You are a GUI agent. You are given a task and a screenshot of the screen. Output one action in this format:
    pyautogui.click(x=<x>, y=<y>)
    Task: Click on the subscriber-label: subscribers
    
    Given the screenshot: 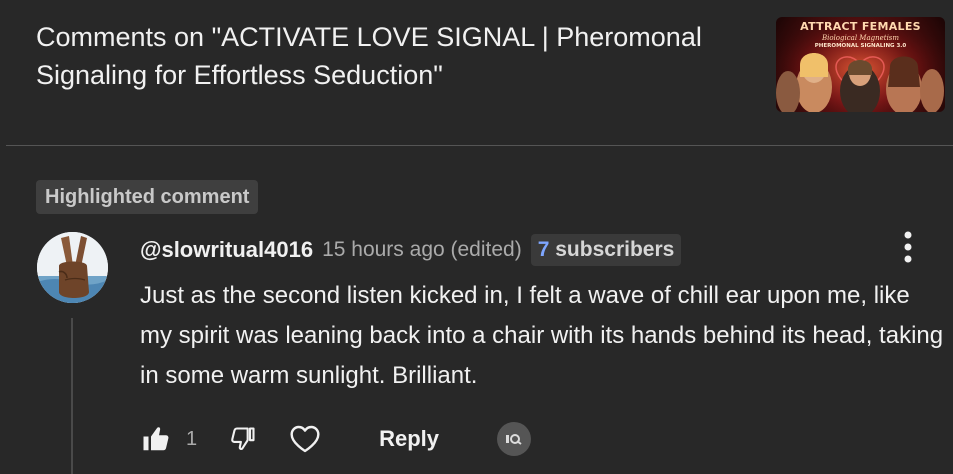 What is the action you would take?
    pyautogui.click(x=615, y=249)
    